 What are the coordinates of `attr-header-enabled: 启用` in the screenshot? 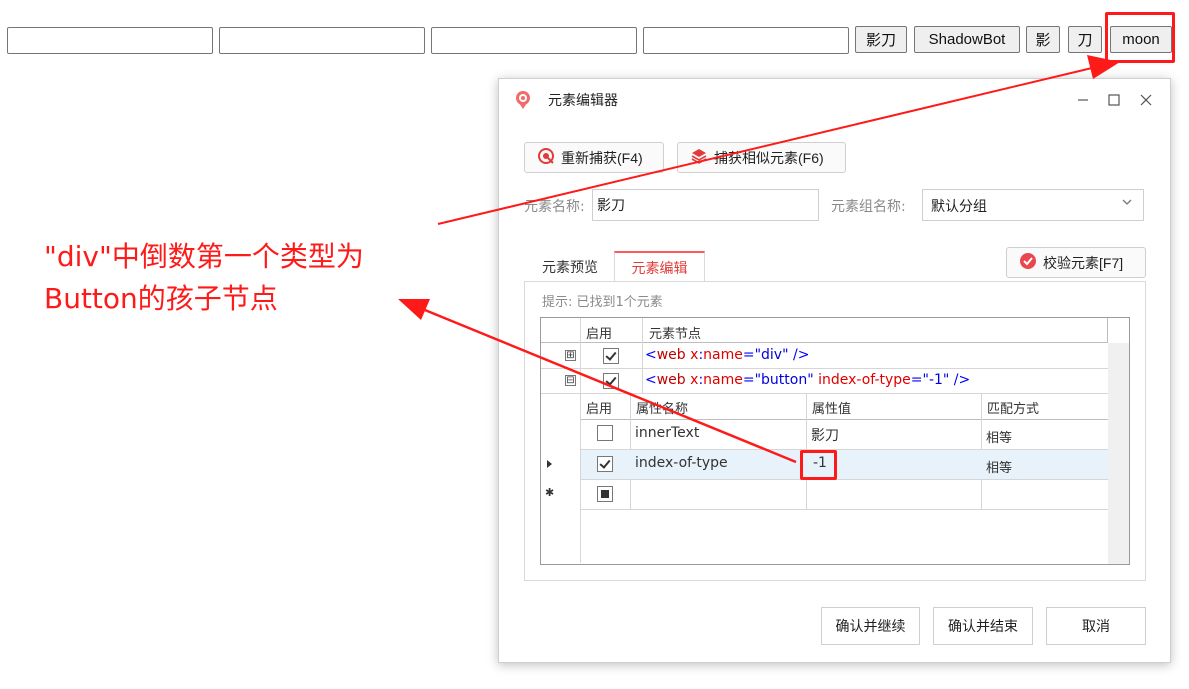 It's located at (599, 409).